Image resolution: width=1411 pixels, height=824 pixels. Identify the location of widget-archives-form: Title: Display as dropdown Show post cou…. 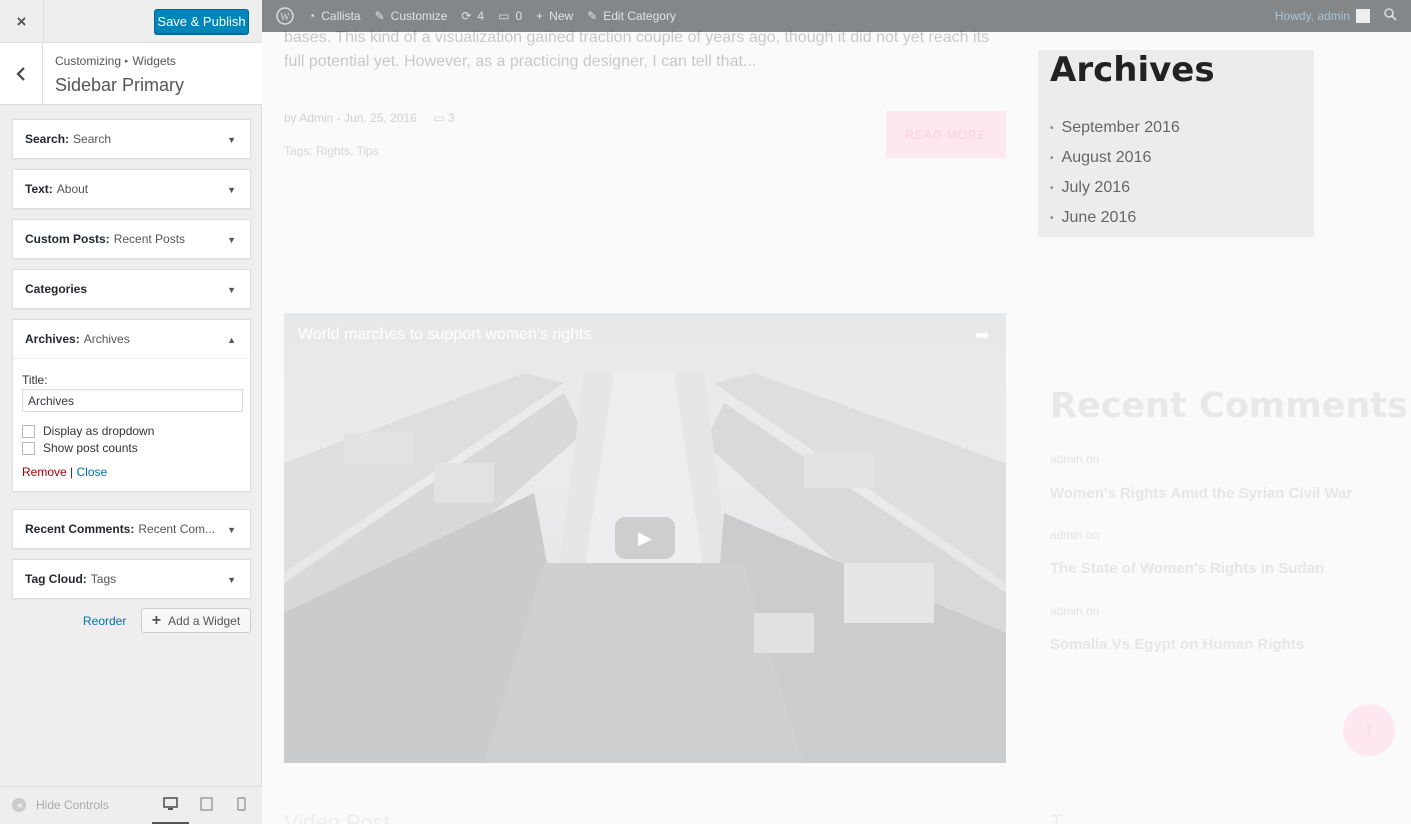
(131, 424).